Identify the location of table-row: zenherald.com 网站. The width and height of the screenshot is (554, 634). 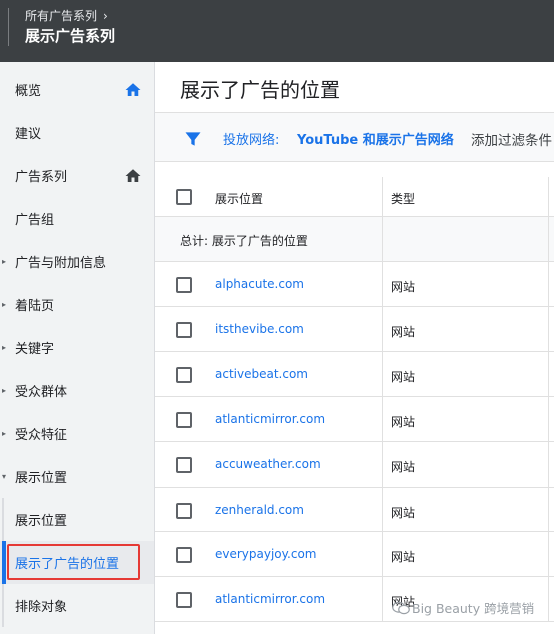
(354, 510).